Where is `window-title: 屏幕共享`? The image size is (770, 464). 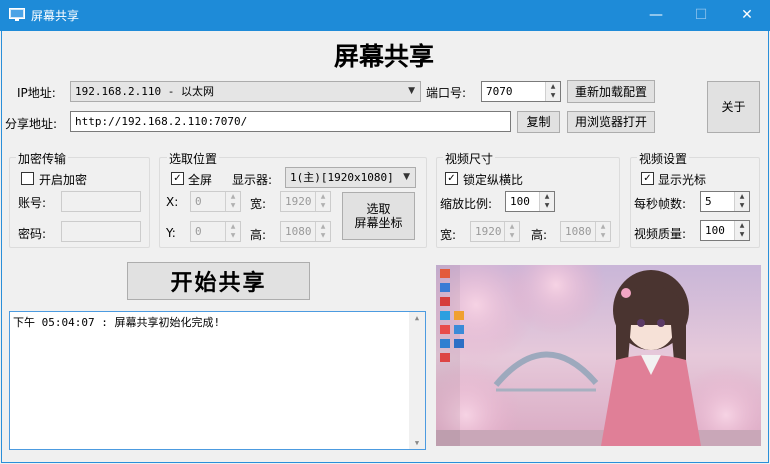 window-title: 屏幕共享 is located at coordinates (55, 16).